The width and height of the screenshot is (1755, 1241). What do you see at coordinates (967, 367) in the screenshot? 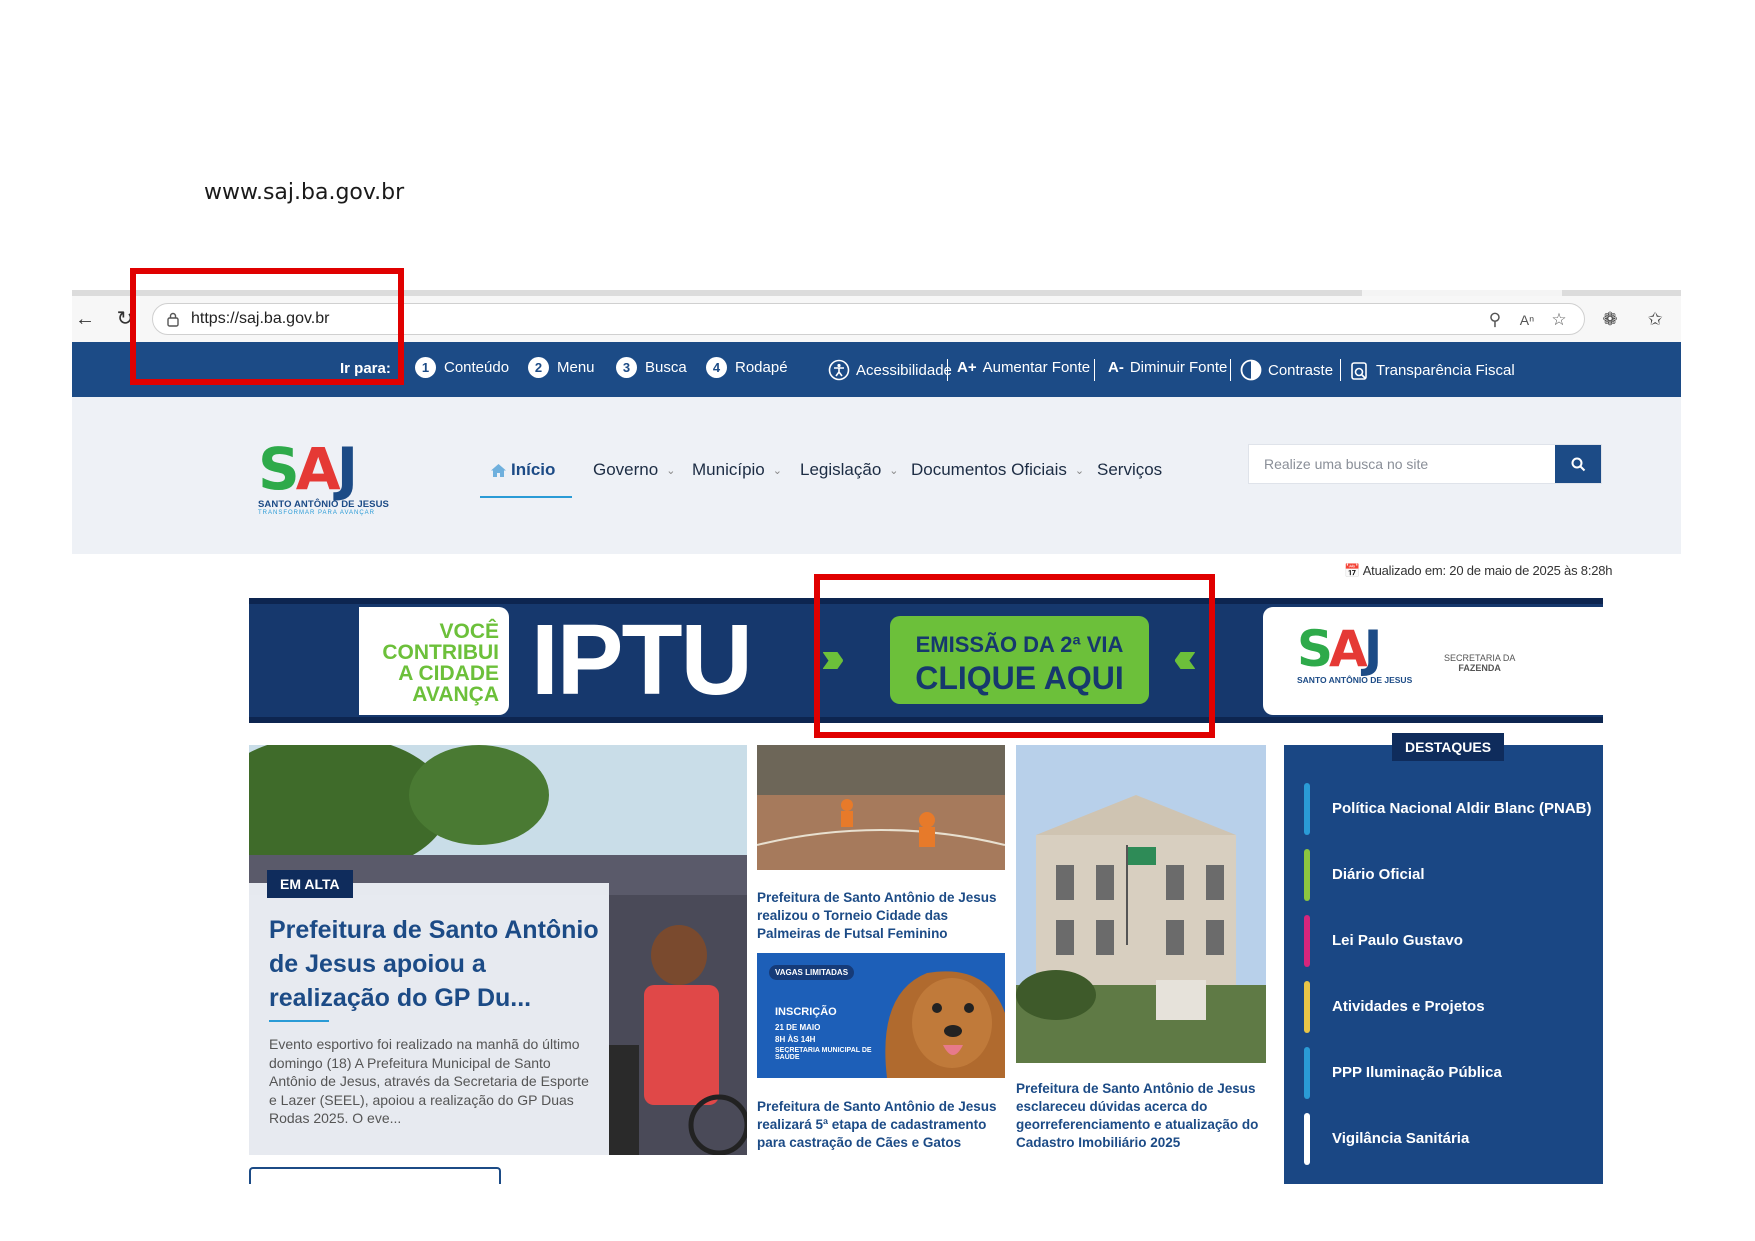
I see `increase-font-icon: A+` at bounding box center [967, 367].